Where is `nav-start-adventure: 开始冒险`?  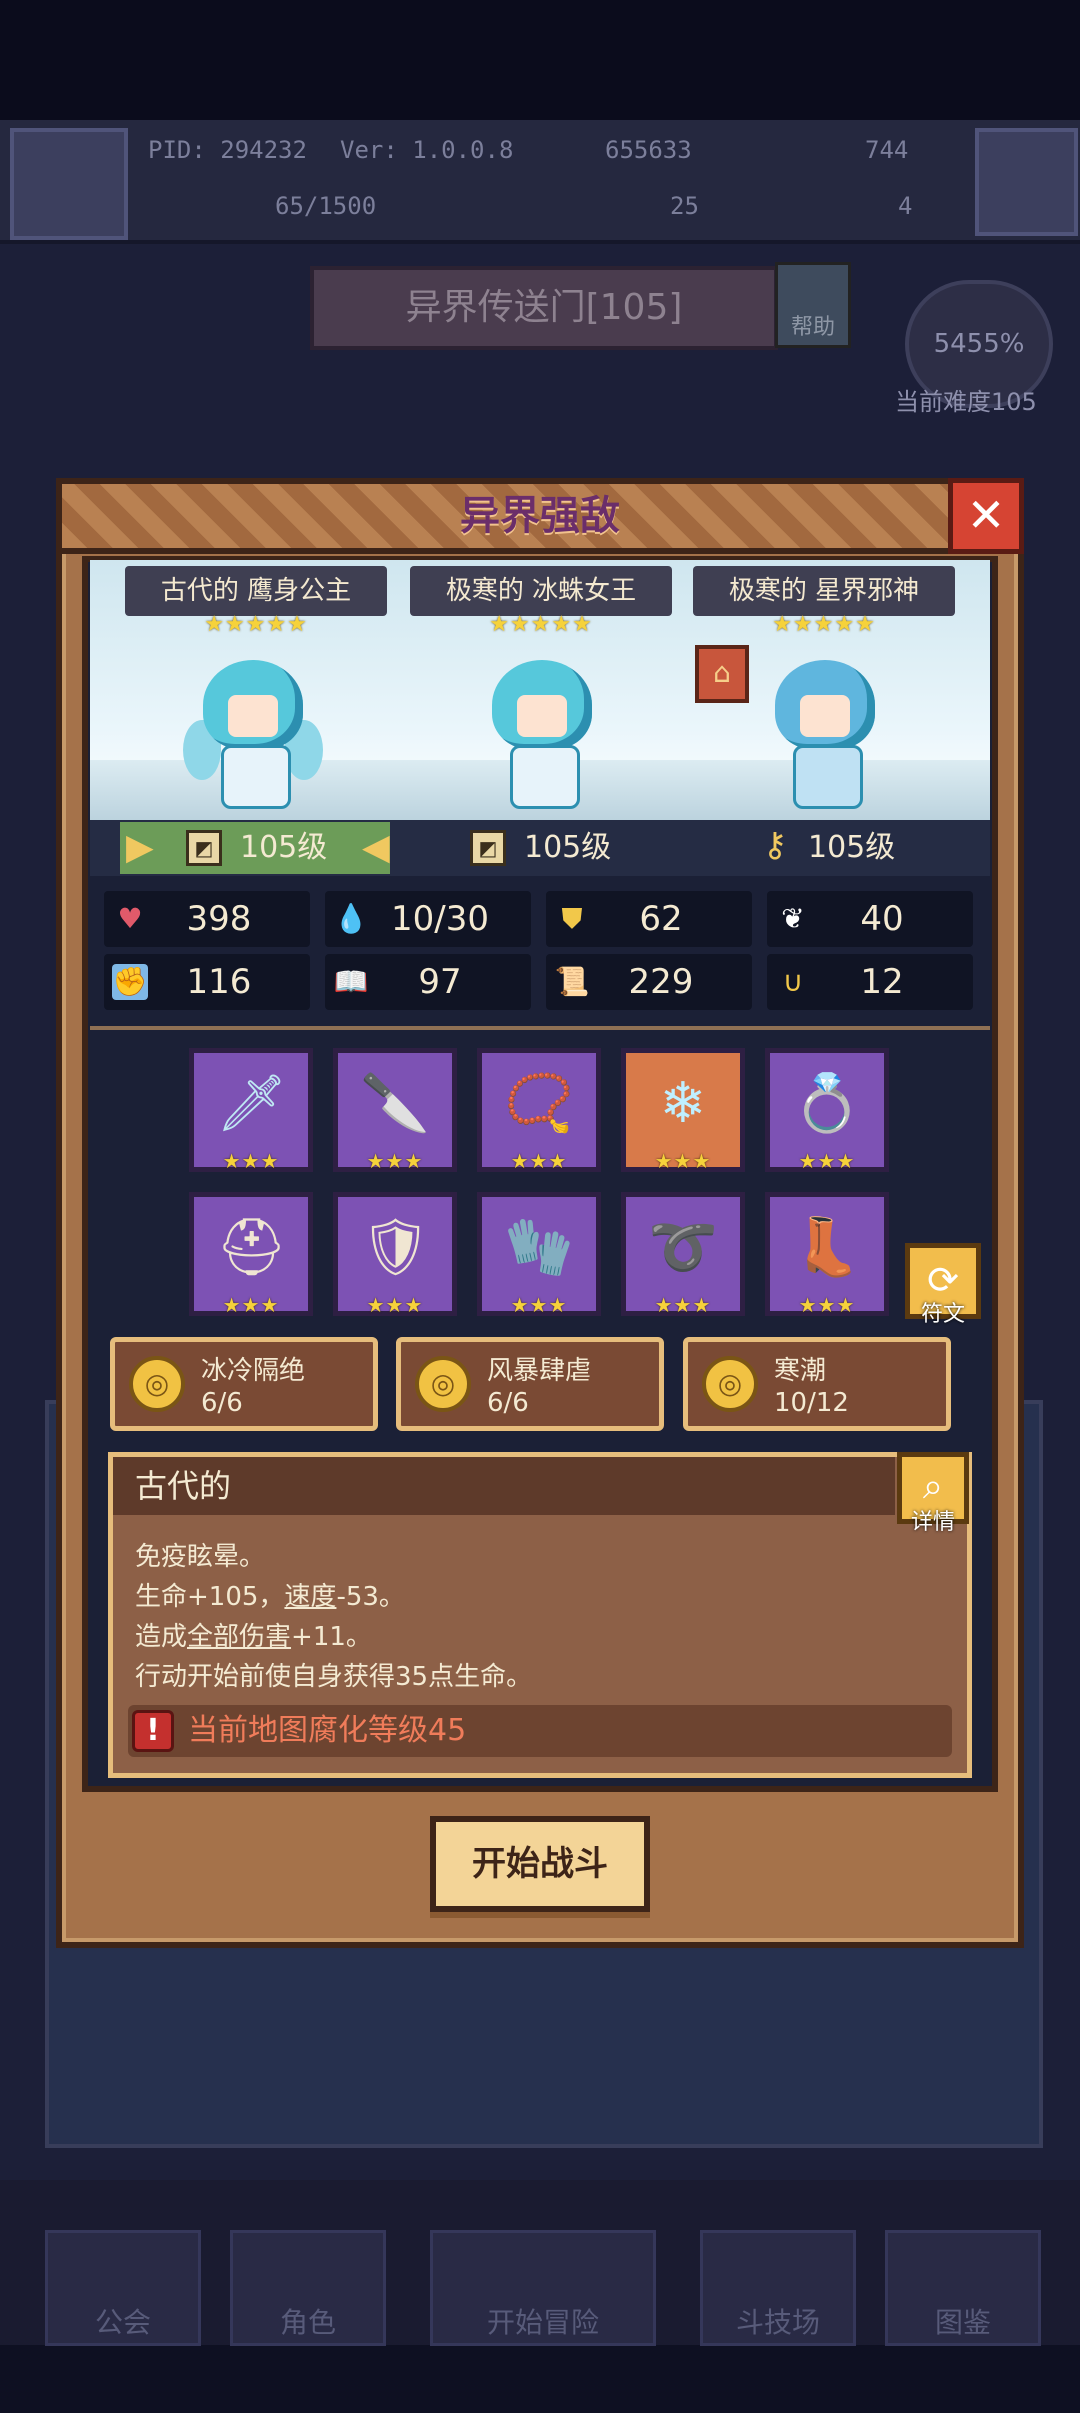 nav-start-adventure: 开始冒险 is located at coordinates (543, 2288).